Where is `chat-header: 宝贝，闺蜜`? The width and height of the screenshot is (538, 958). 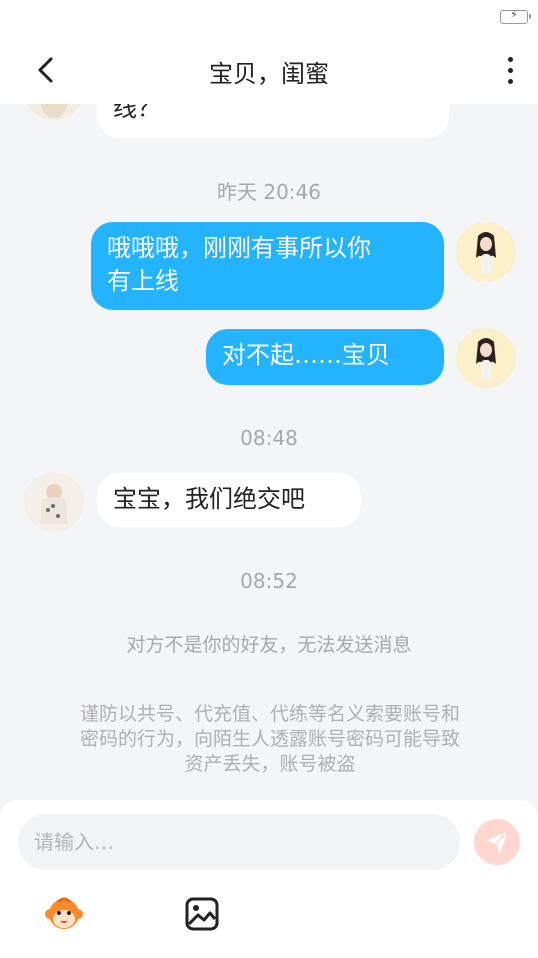
chat-header: 宝贝，闺蜜 is located at coordinates (269, 70).